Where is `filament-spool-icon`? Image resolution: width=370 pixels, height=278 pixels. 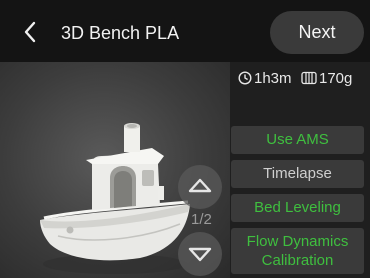
filament-spool-icon is located at coordinates (309, 78).